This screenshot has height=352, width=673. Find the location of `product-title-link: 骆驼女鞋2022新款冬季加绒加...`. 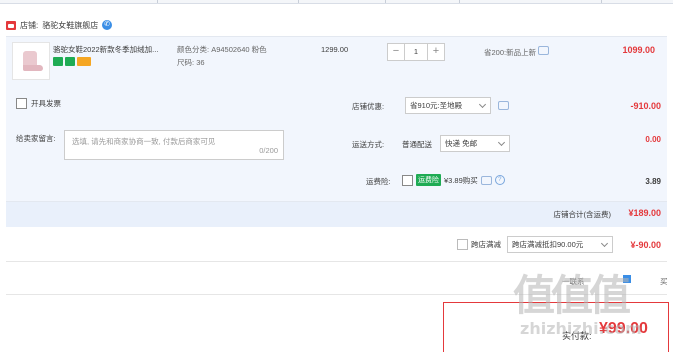

product-title-link: 骆驼女鞋2022新款冬季加绒加... is located at coordinates (112, 49).